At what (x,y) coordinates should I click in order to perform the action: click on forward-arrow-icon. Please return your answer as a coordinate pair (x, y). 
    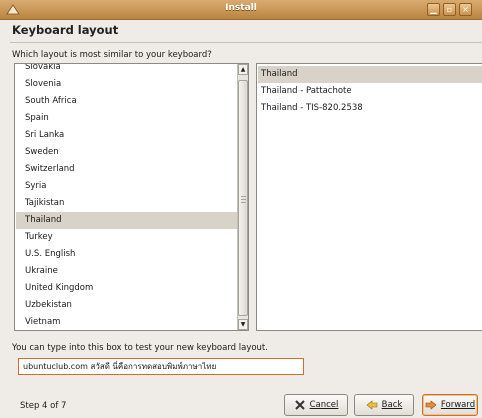
    Looking at the image, I should click on (431, 405).